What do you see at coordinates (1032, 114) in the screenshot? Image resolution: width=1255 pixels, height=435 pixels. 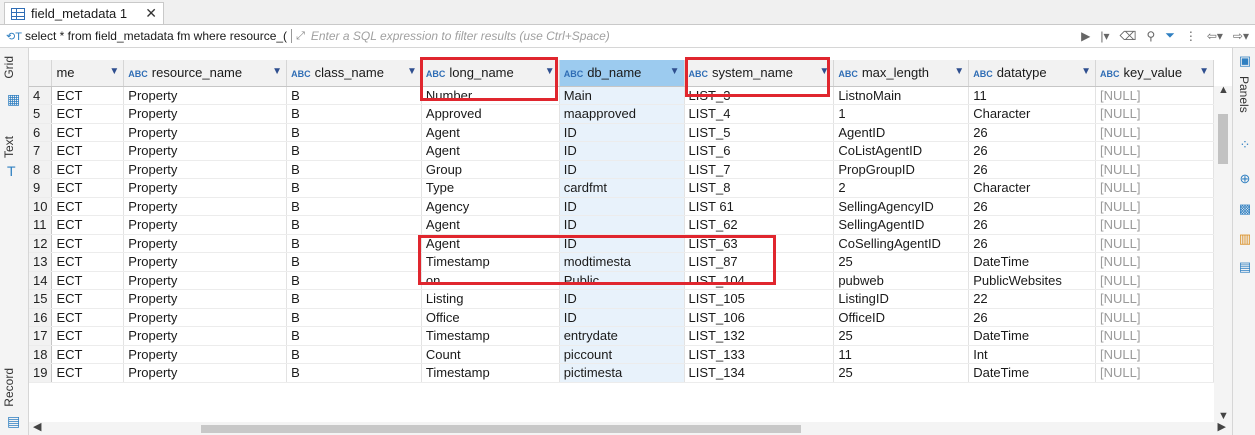 I see `table-cell: Character` at bounding box center [1032, 114].